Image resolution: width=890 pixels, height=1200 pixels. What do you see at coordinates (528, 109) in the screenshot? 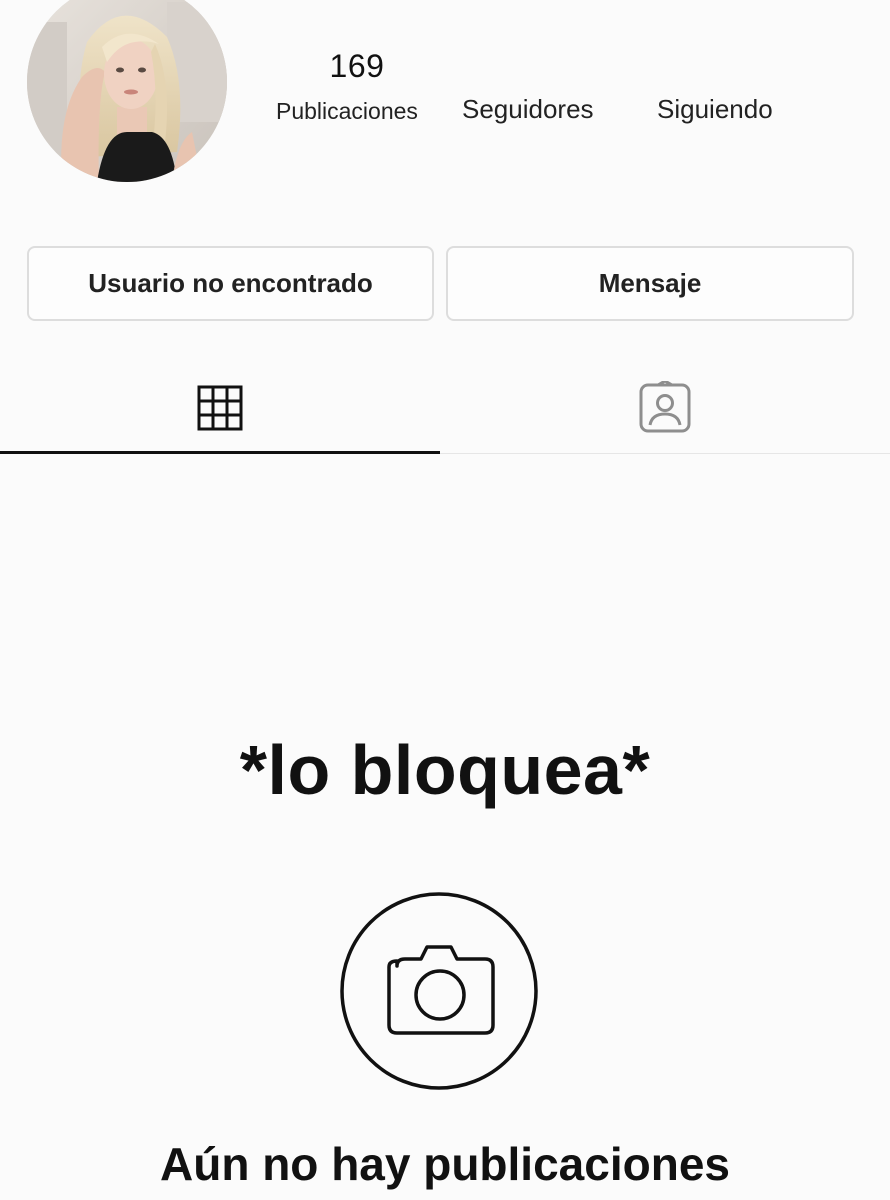
I see `followers-label: Seguidores` at bounding box center [528, 109].